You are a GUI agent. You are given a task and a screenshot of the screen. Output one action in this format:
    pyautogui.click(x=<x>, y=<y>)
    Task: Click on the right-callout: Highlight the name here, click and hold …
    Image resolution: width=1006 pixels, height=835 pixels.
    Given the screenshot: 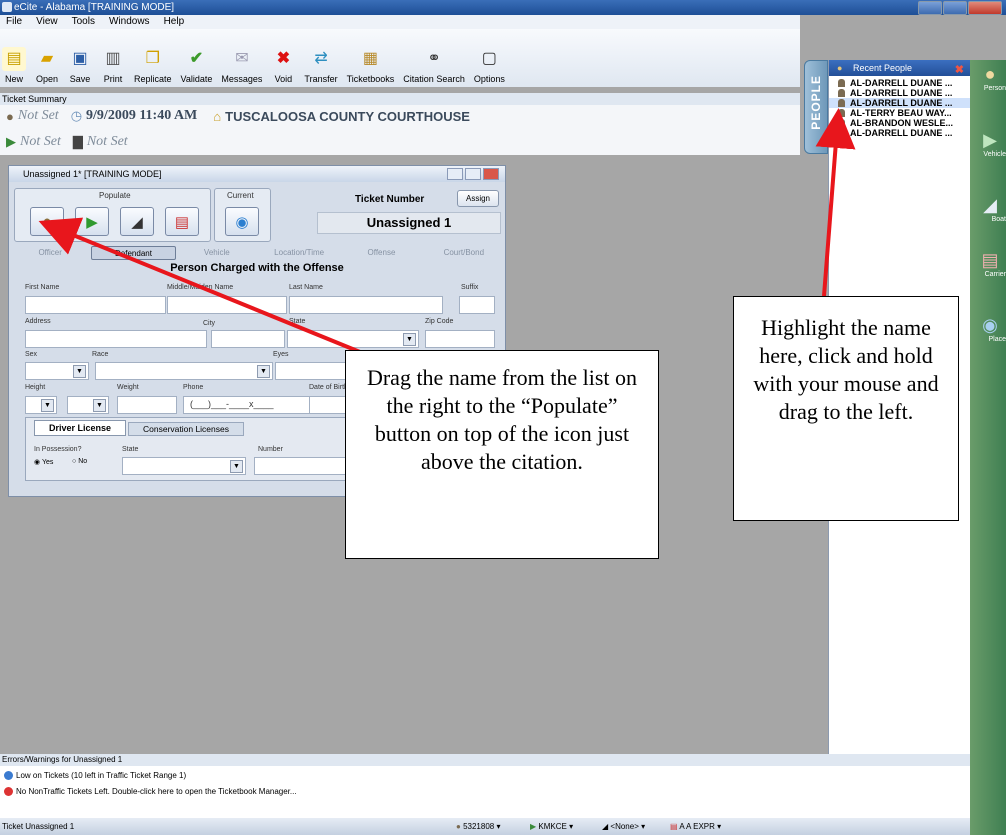 What is the action you would take?
    pyautogui.click(x=846, y=408)
    